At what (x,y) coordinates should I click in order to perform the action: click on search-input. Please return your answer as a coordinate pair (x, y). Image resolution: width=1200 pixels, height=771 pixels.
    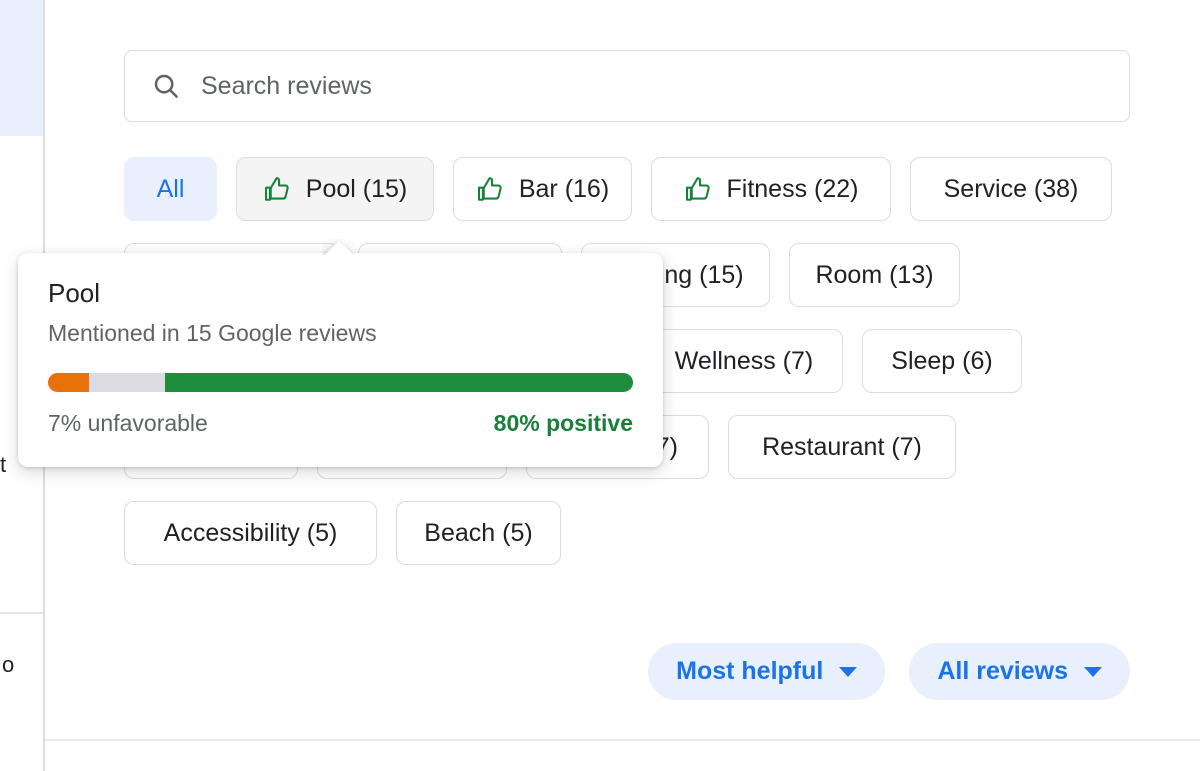
    Looking at the image, I should click on (655, 86).